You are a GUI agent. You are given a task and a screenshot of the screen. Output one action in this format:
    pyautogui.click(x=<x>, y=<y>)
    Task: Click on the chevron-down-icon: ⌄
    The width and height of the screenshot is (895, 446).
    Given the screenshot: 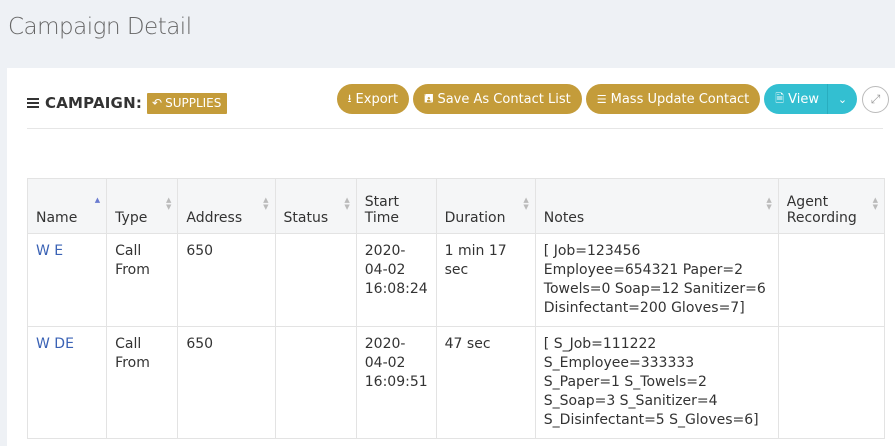 What is the action you would take?
    pyautogui.click(x=842, y=99)
    